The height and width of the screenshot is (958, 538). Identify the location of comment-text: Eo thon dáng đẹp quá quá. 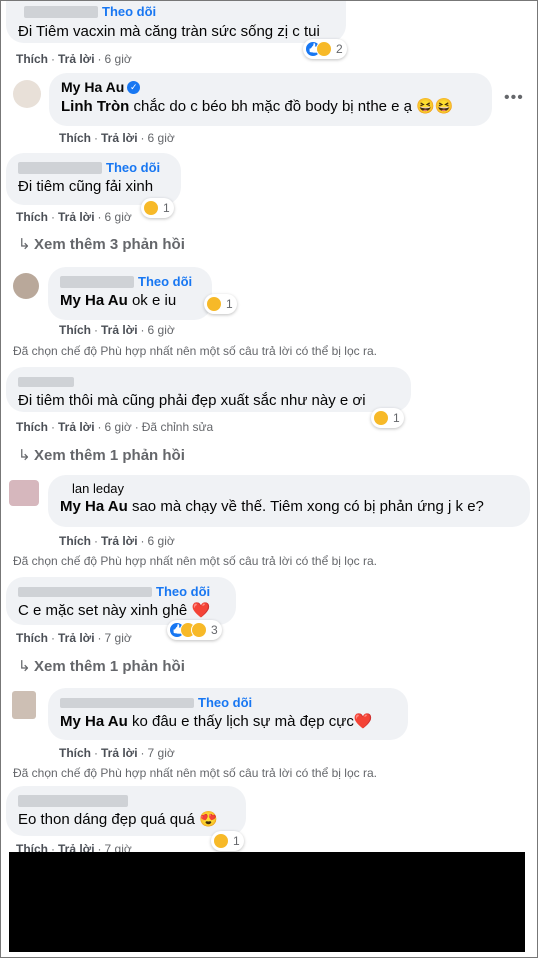
(106, 819).